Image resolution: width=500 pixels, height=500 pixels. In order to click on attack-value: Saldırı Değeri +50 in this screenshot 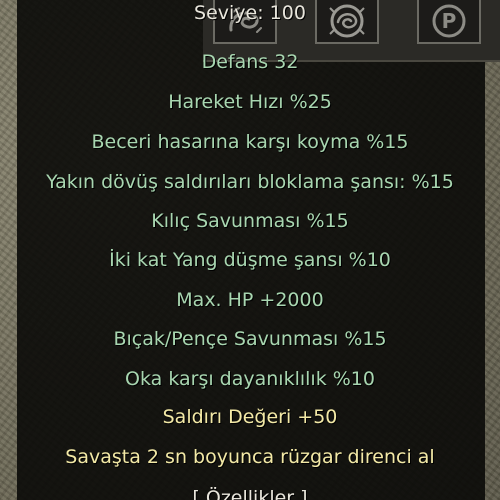, I will do `click(250, 417)`.